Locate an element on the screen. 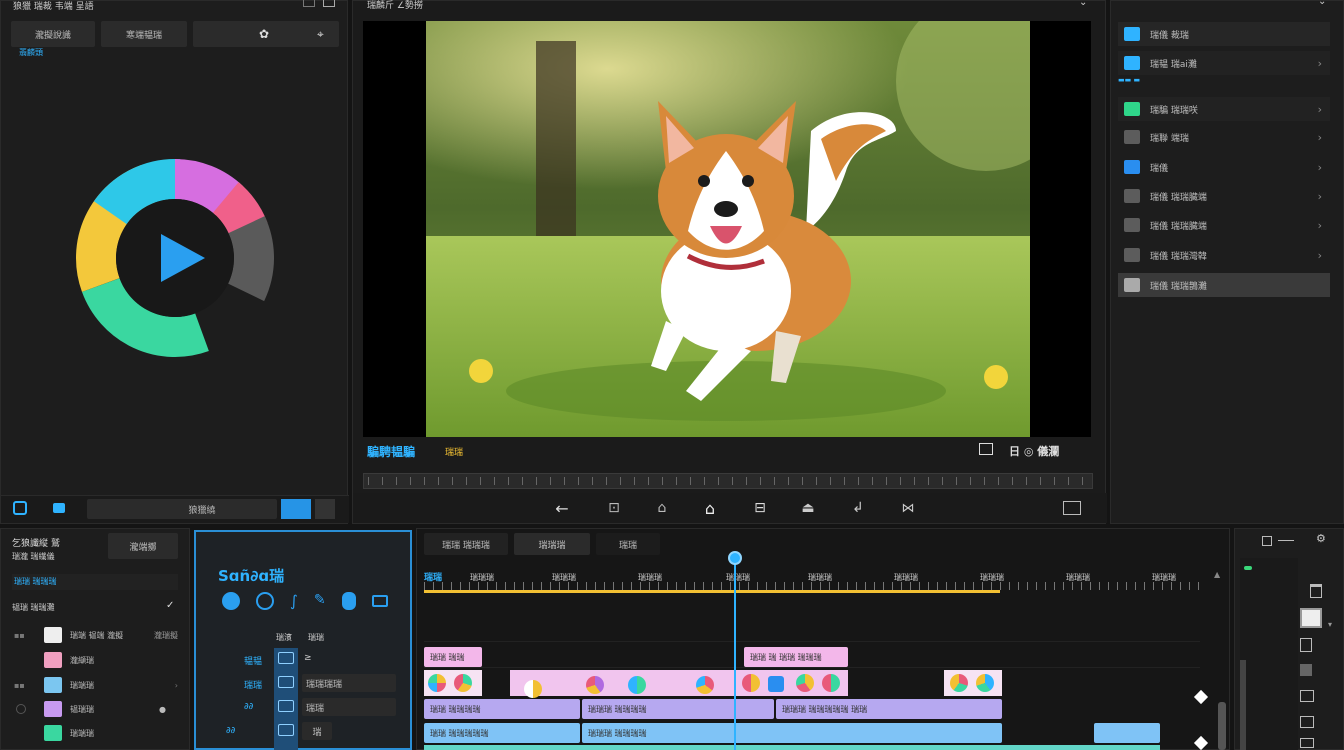 The image size is (1344, 750). meter-settings-icon: ⚙ is located at coordinates (1321, 538).